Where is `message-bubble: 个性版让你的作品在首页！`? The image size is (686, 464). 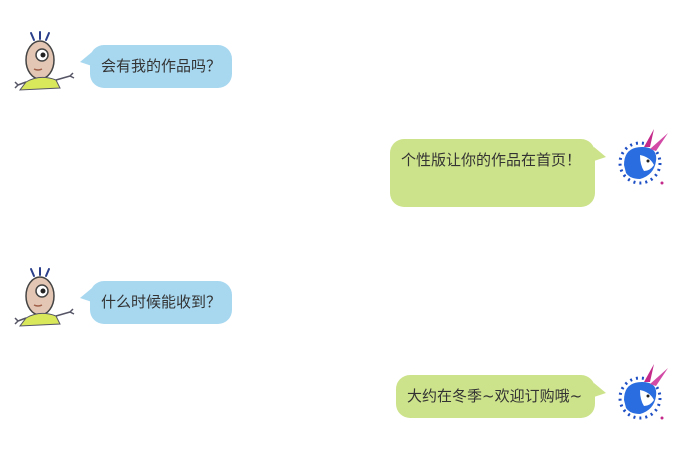
message-bubble: 个性版让你的作品在首页！ is located at coordinates (492, 173).